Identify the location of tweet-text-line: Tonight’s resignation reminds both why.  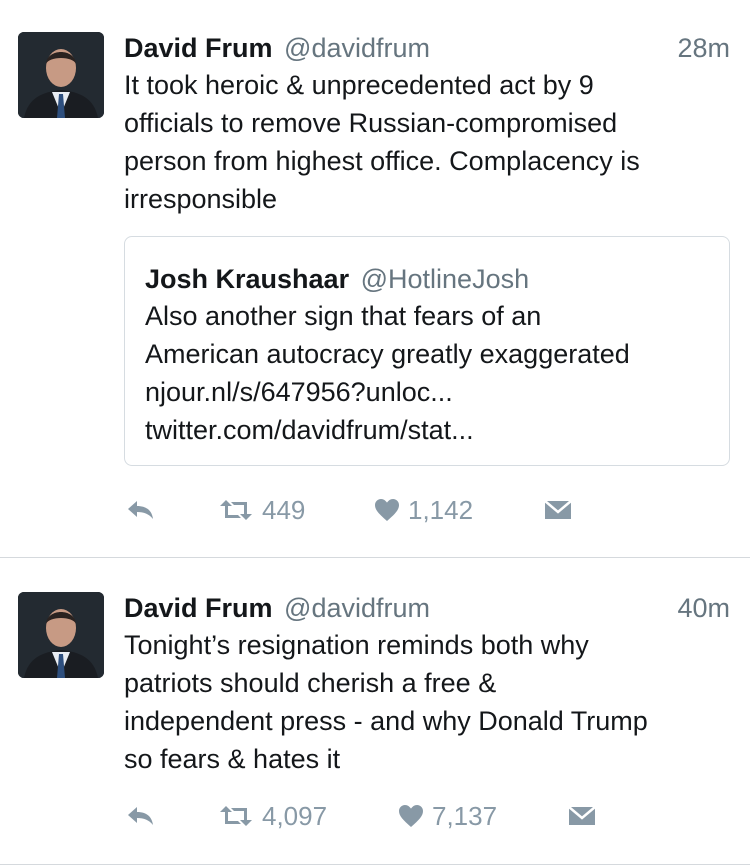
(356, 645).